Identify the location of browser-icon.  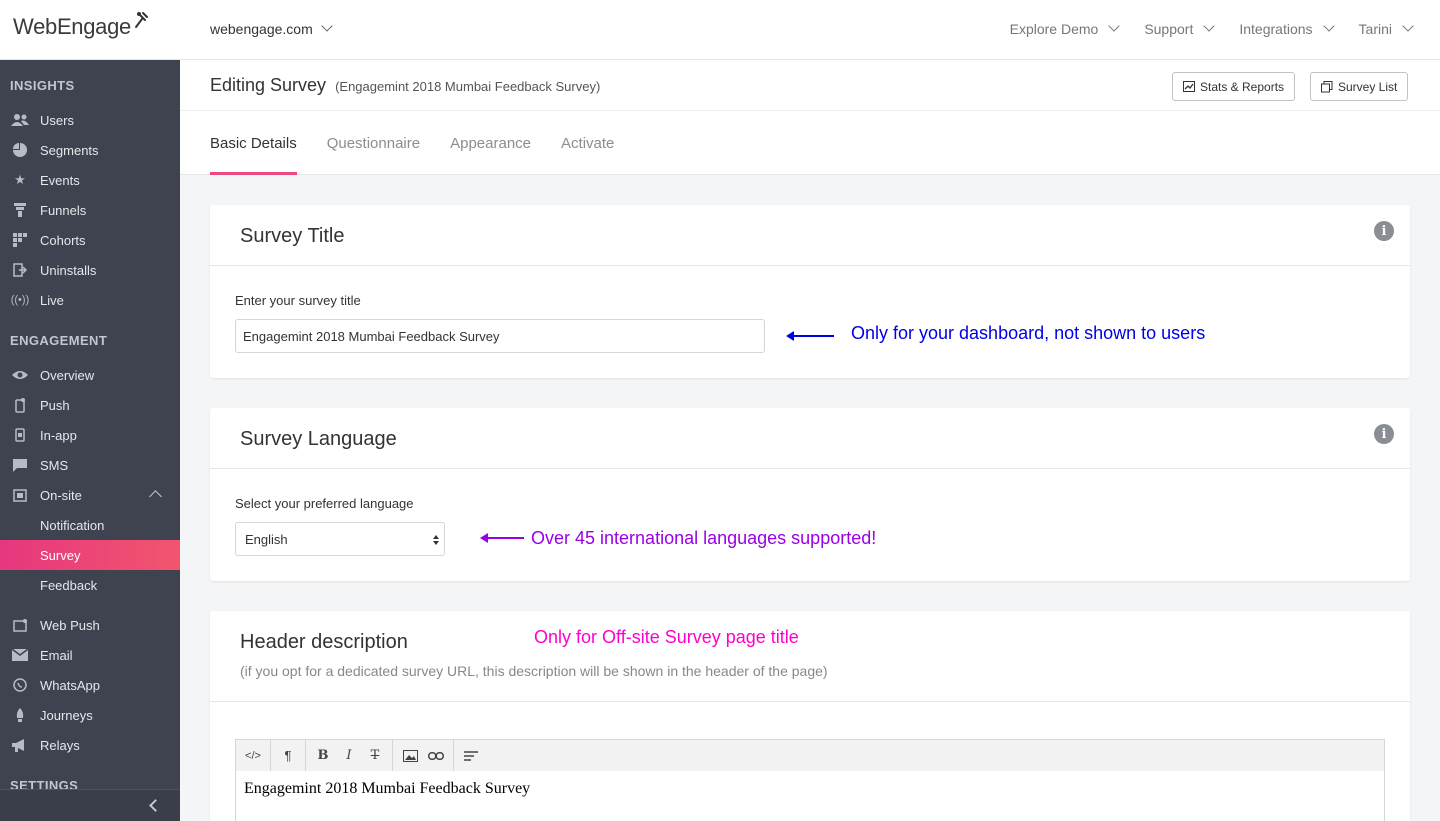
(20, 625).